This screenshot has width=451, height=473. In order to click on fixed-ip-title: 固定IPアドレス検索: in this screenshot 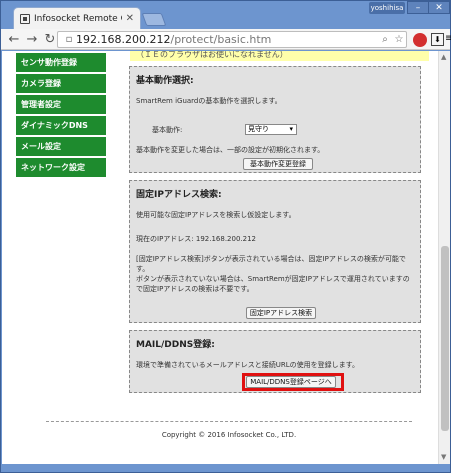, I will do `click(179, 195)`.